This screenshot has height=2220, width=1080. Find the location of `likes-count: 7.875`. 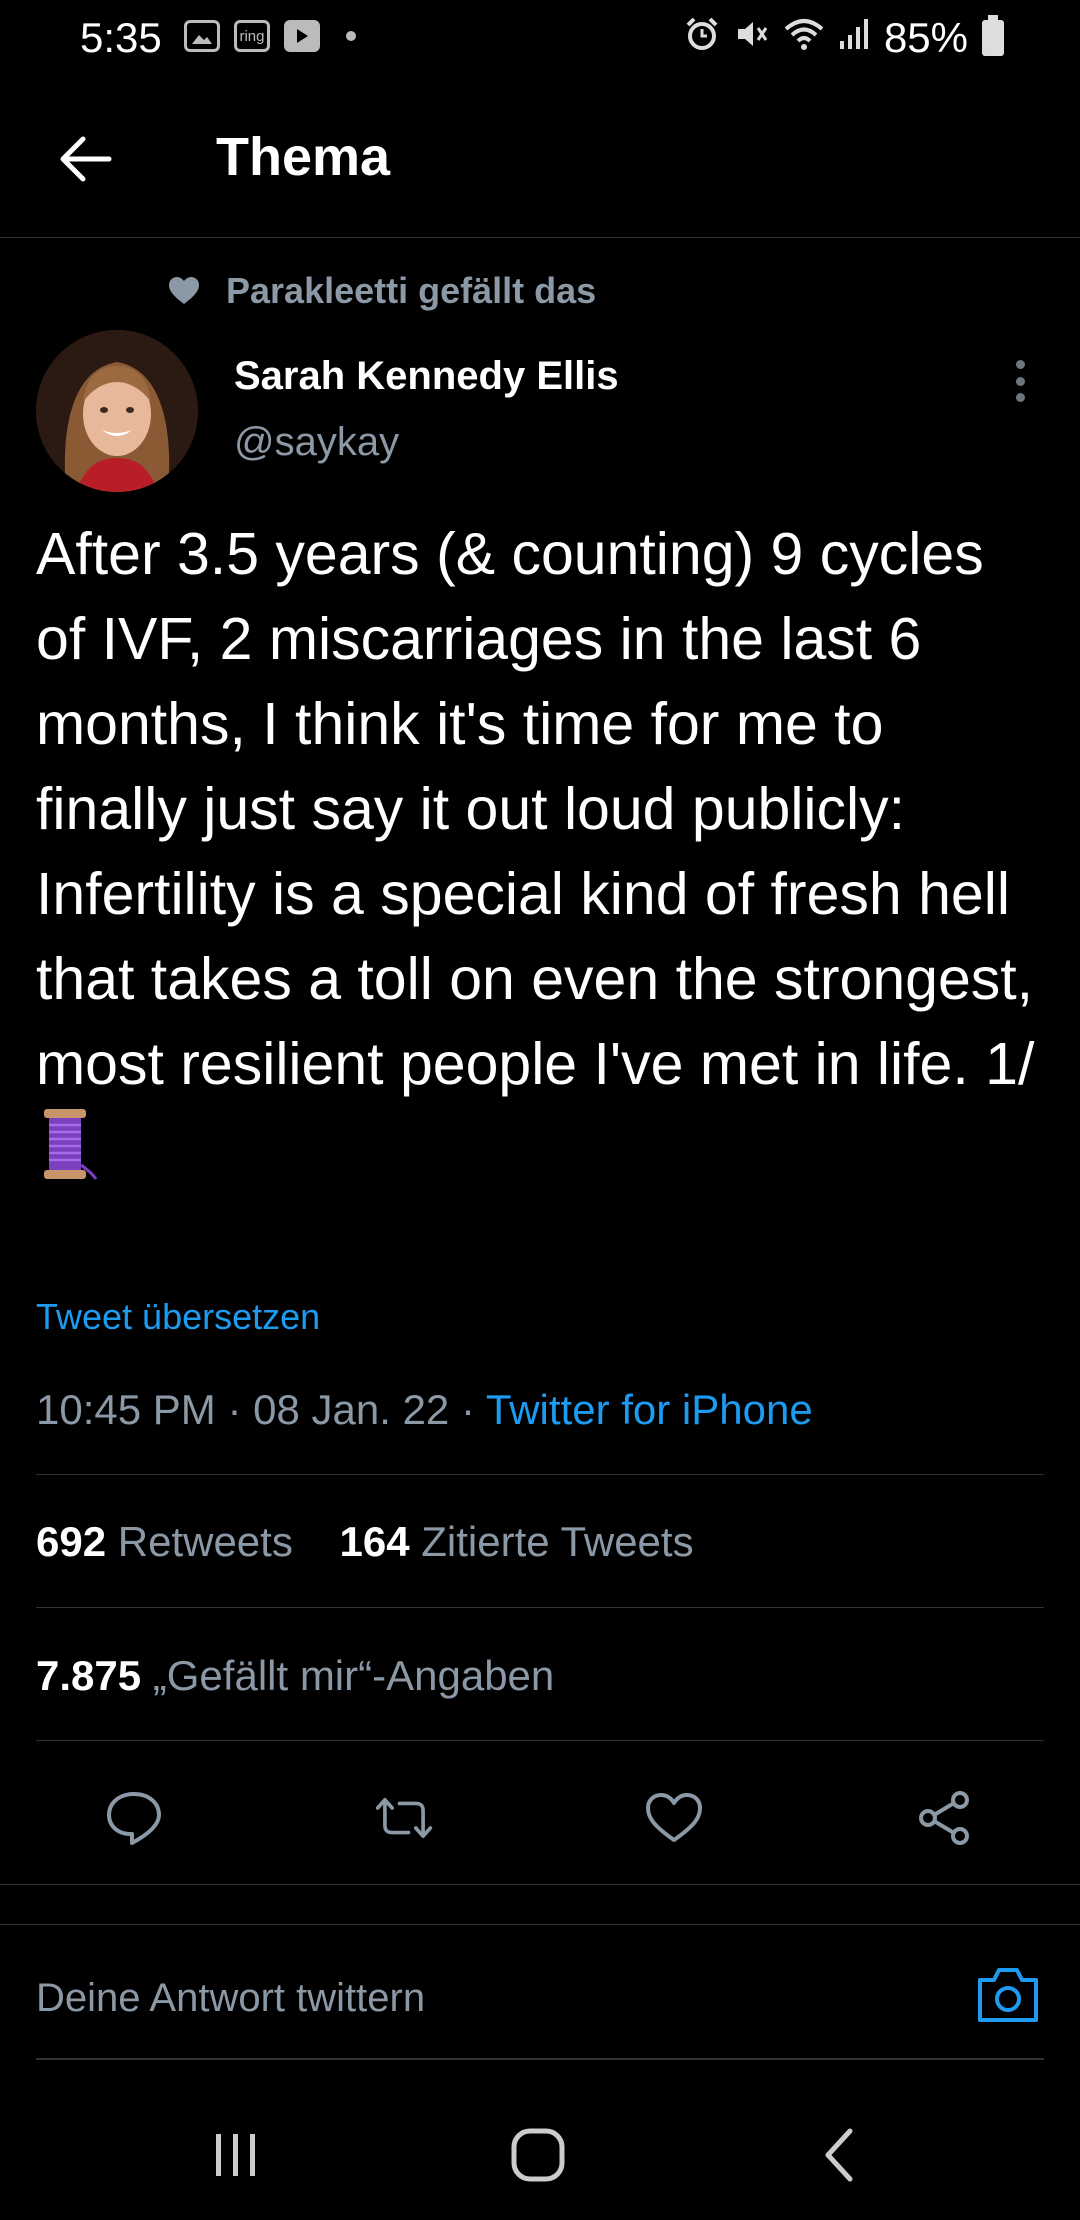

likes-count: 7.875 is located at coordinates (89, 1675).